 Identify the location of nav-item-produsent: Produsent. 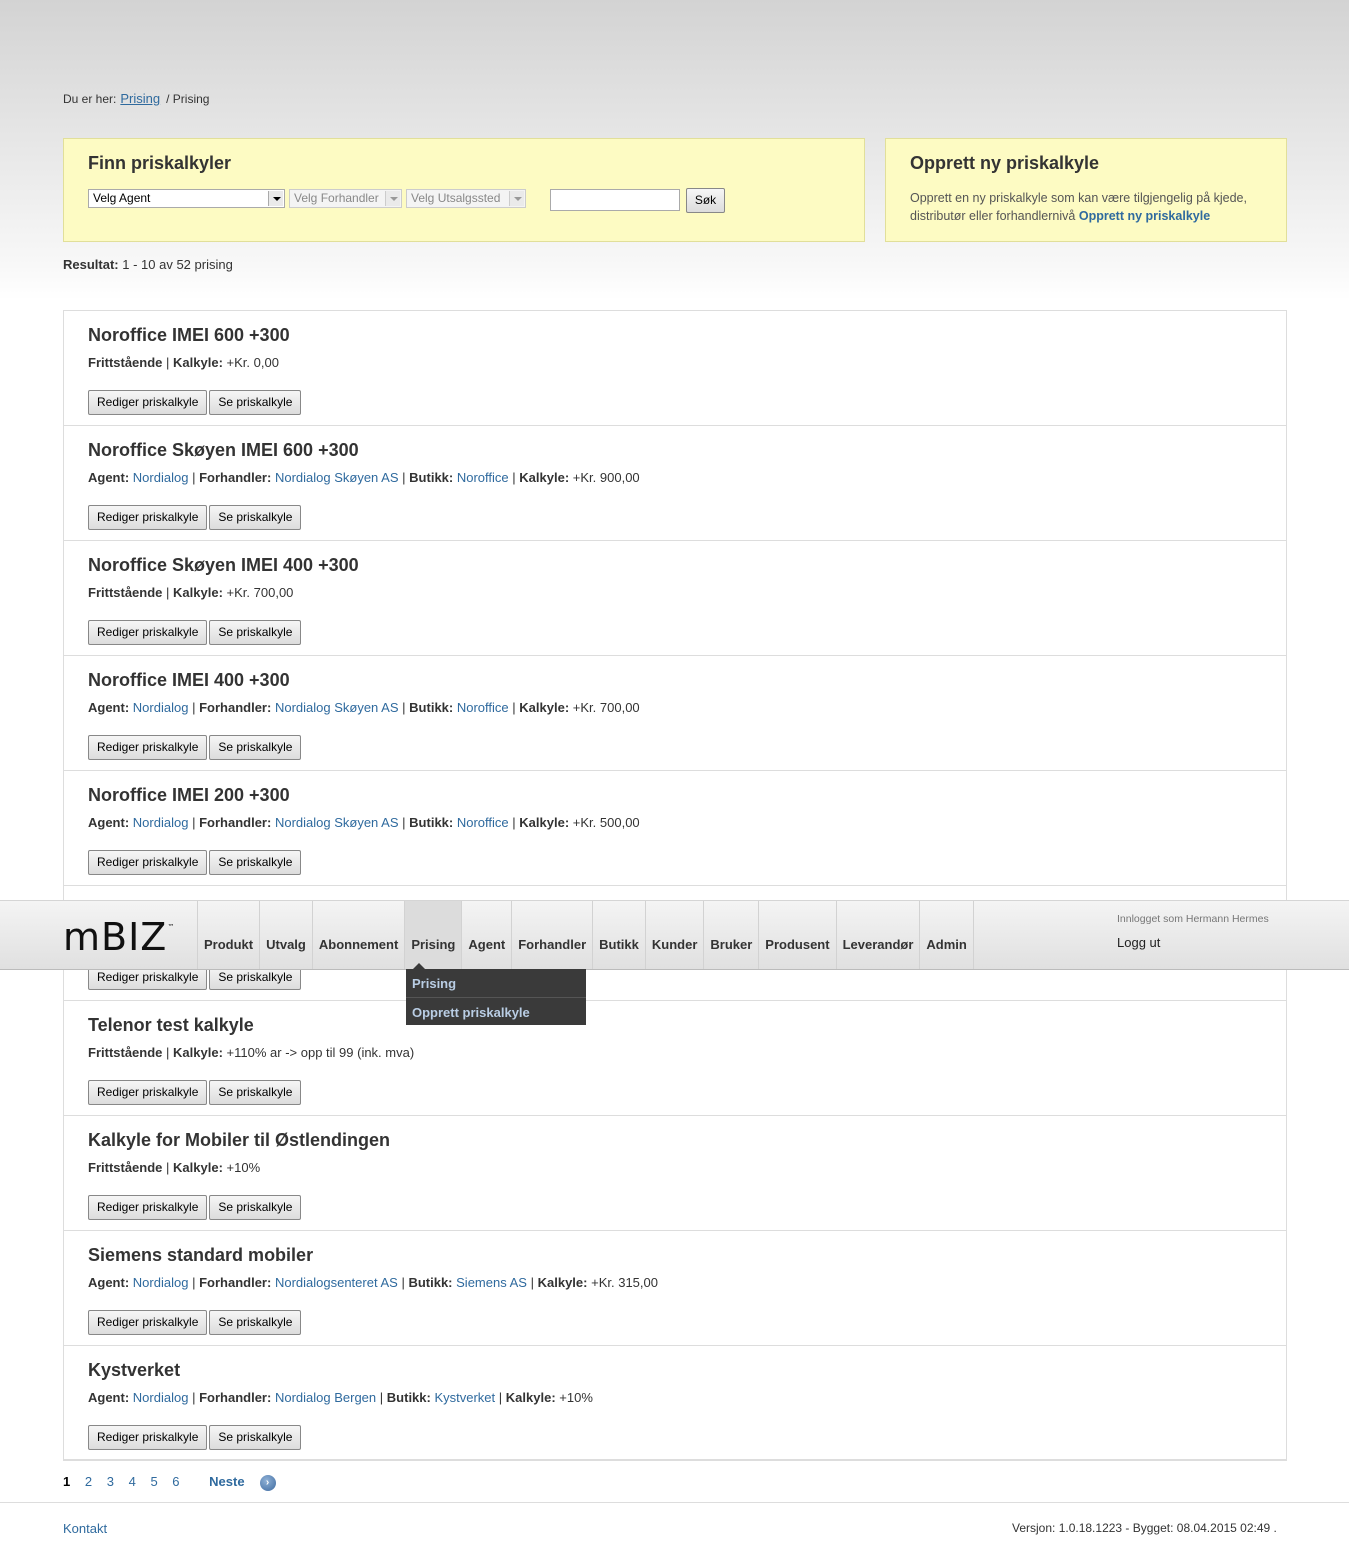
(796, 935).